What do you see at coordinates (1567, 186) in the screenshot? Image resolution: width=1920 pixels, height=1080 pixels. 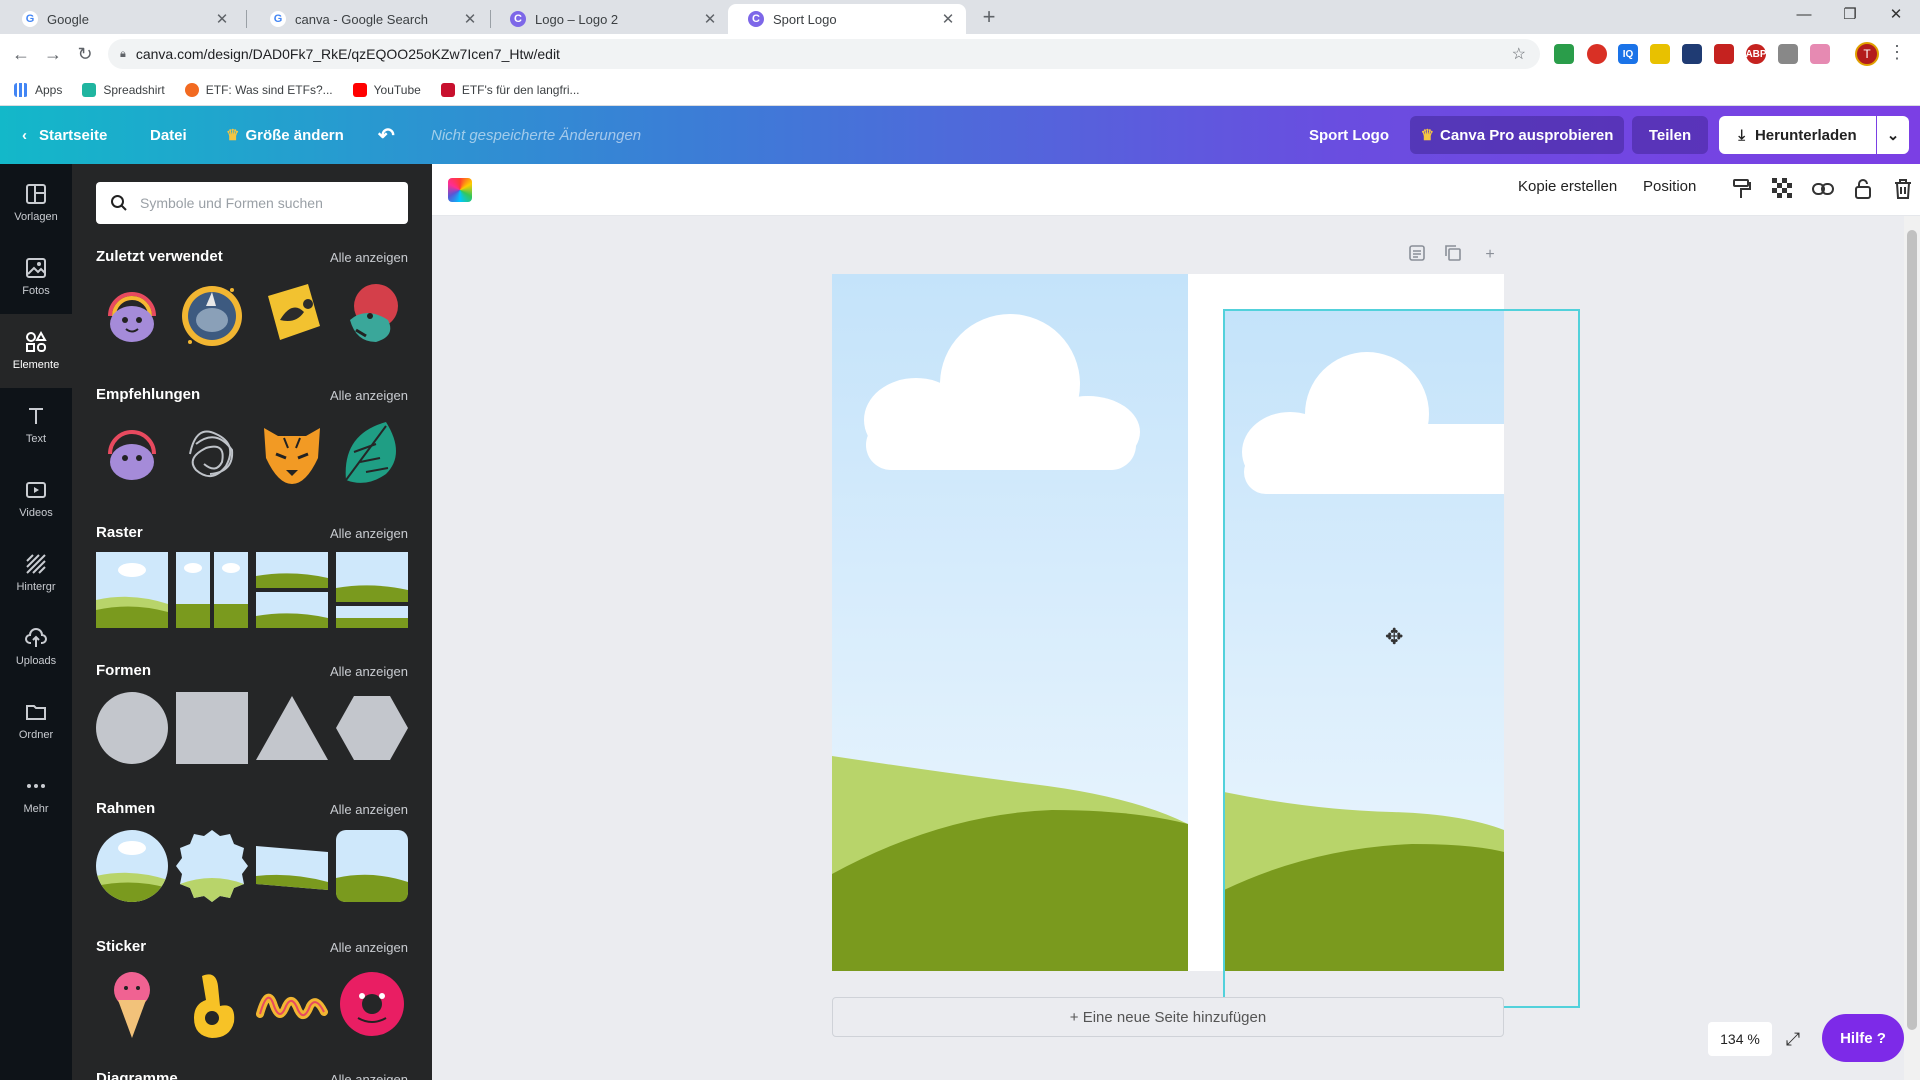 I see `duplicate-button: Kopie erstellen` at bounding box center [1567, 186].